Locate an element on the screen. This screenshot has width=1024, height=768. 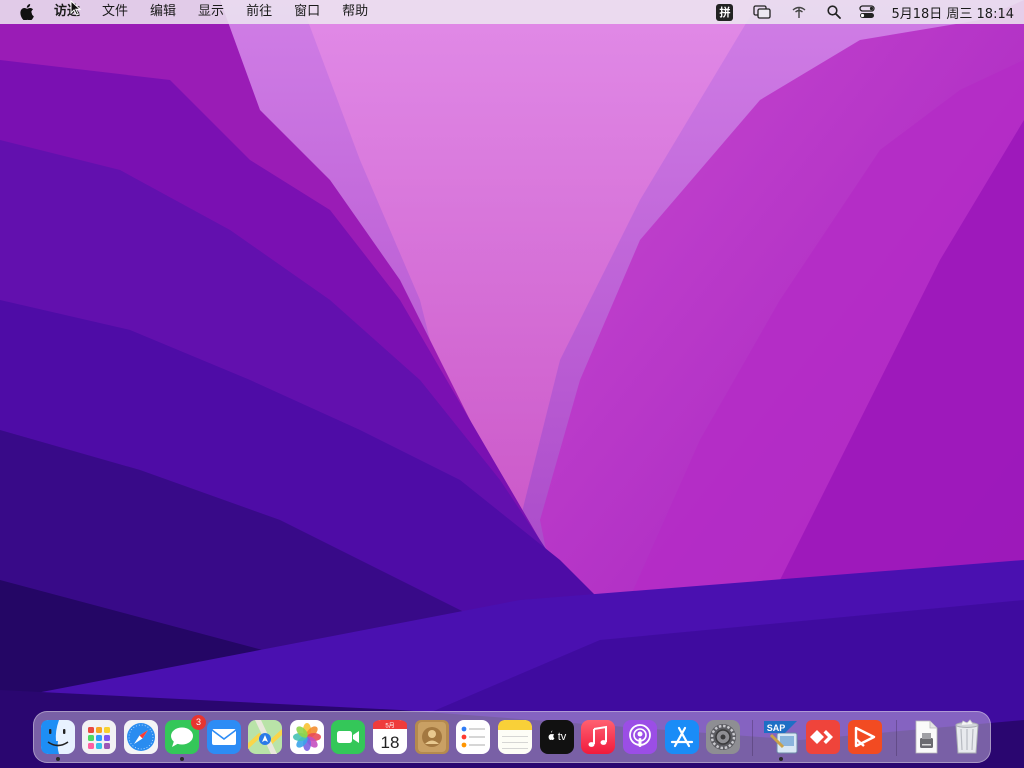
sap-gui-icon: SAP is located at coordinates (781, 737).